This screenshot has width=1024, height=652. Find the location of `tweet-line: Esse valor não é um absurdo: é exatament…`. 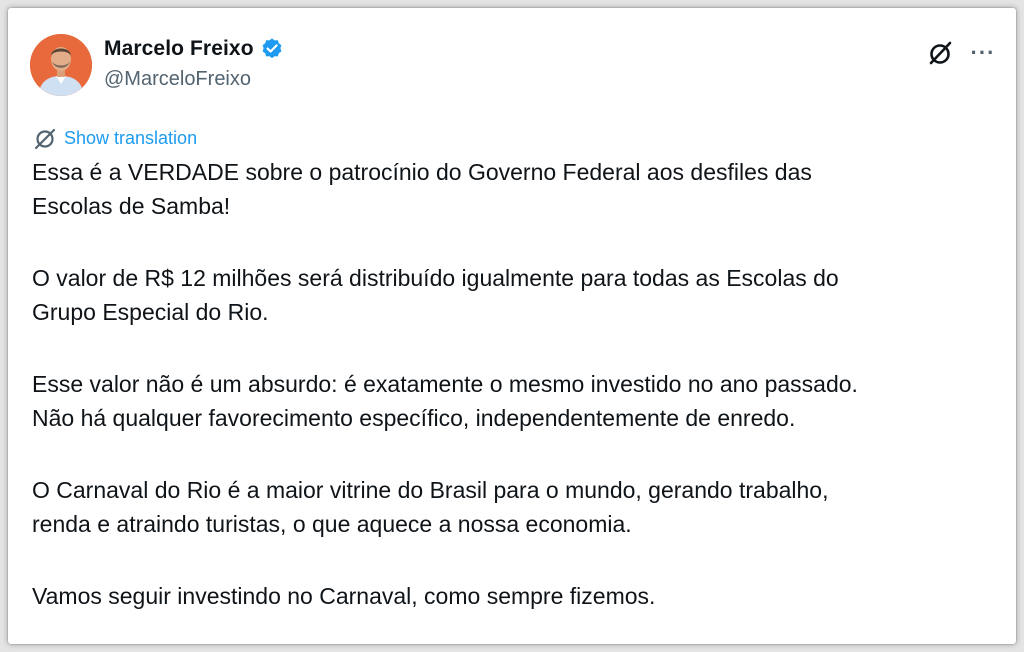

tweet-line: Esse valor não é um absurdo: é exatament… is located at coordinates (445, 384).